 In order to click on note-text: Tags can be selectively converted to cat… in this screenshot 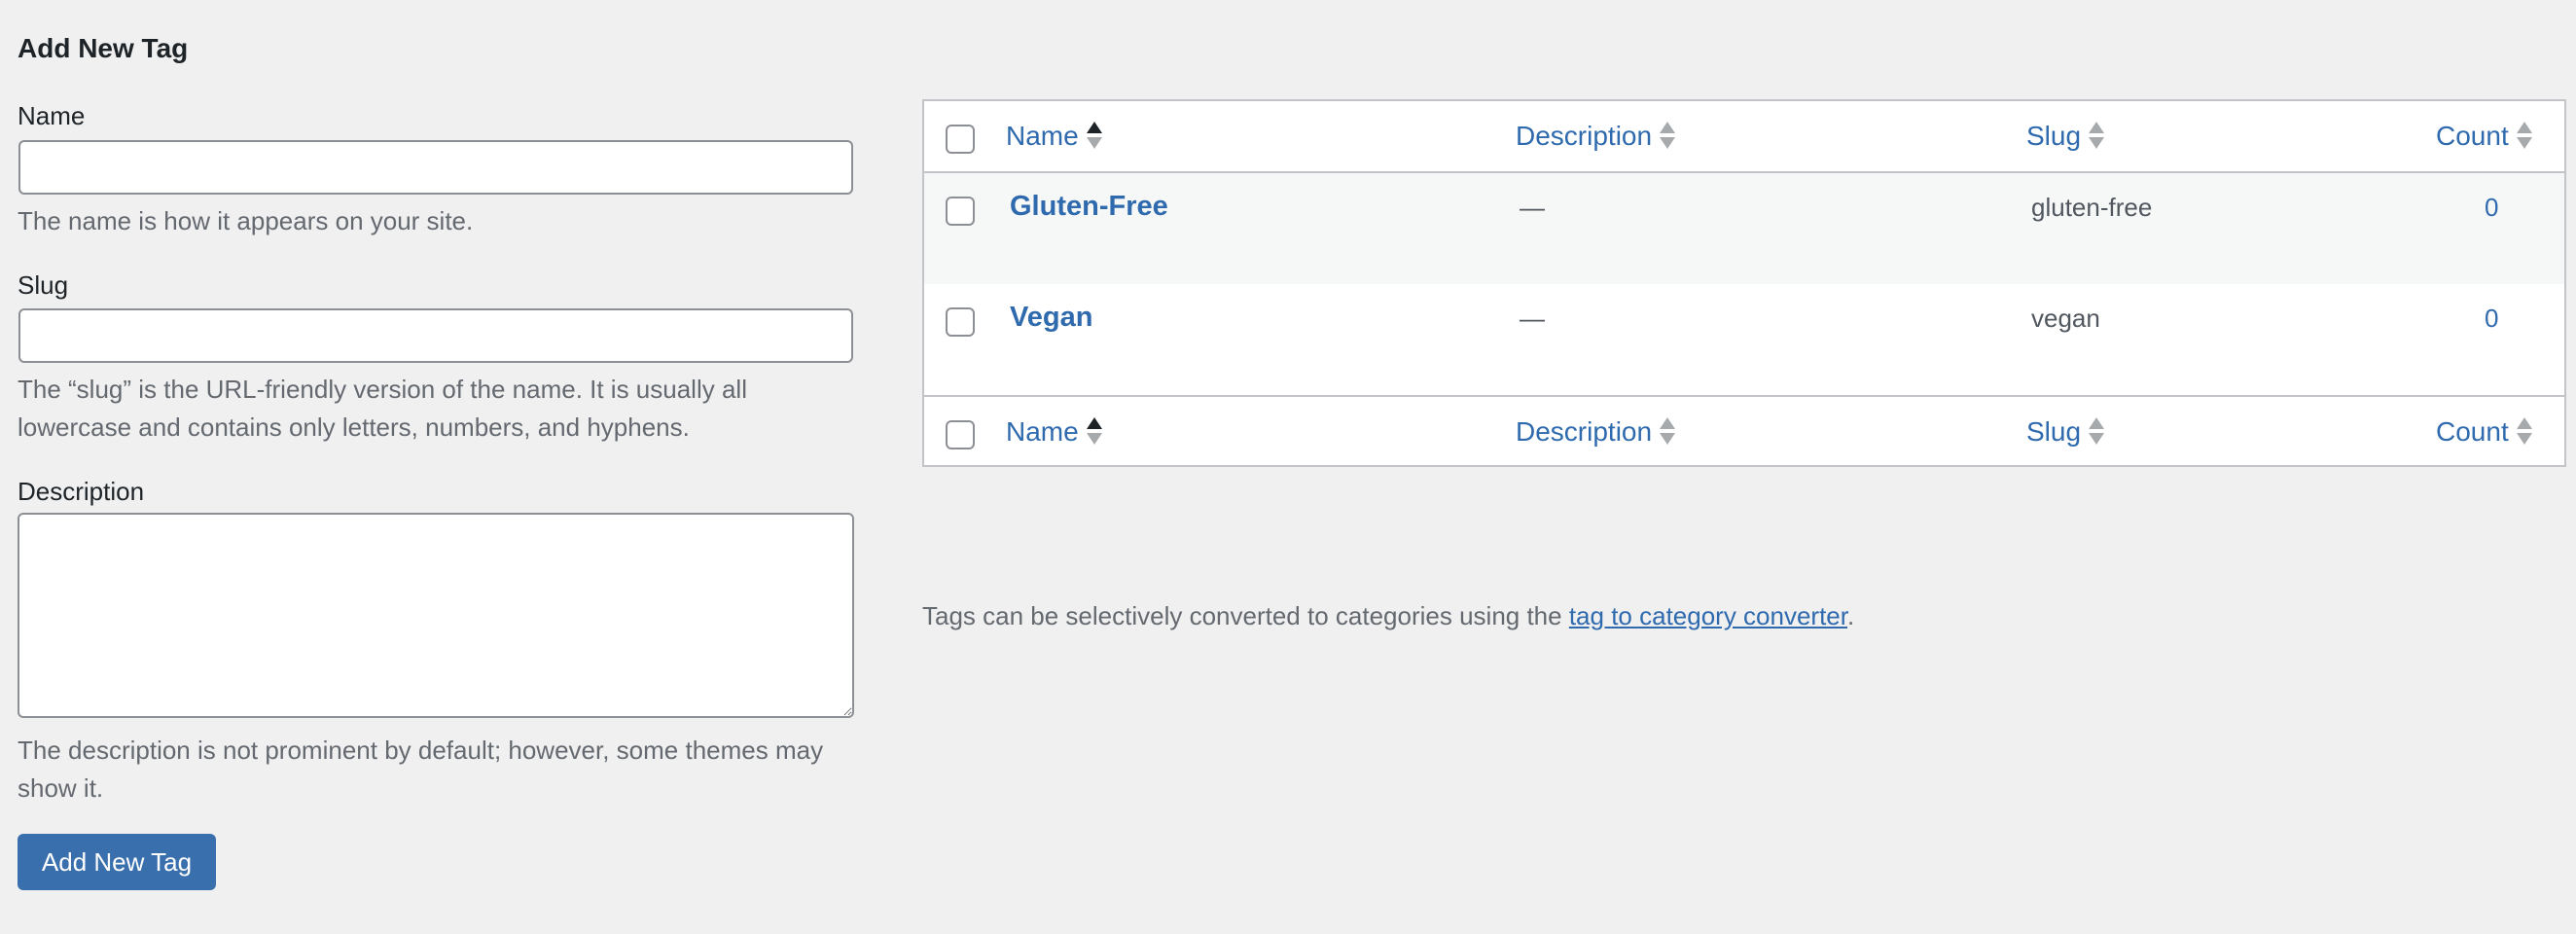, I will do `click(1245, 615)`.